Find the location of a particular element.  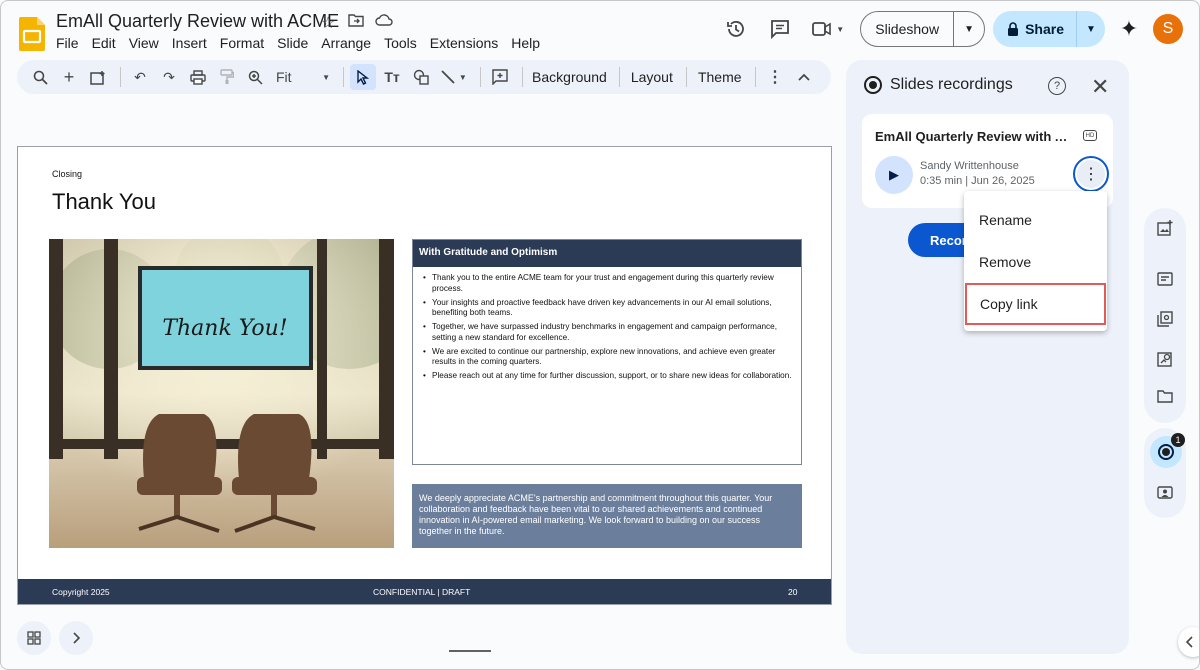

layout-button: Layout is located at coordinates (651, 77).